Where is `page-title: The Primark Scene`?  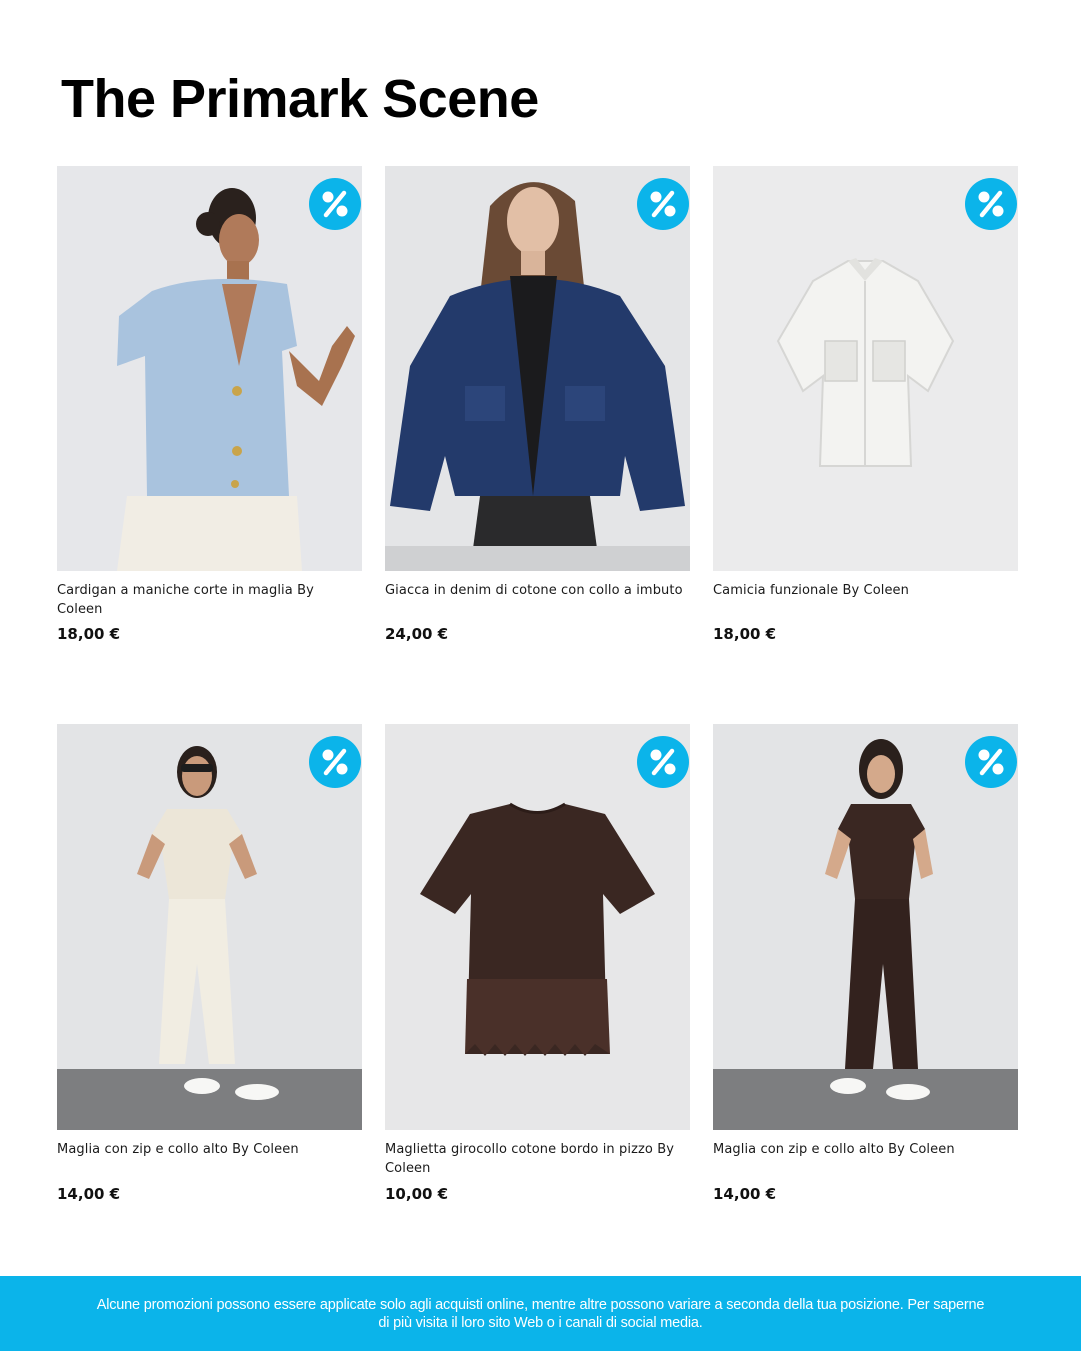 page-title: The Primark Scene is located at coordinates (300, 99).